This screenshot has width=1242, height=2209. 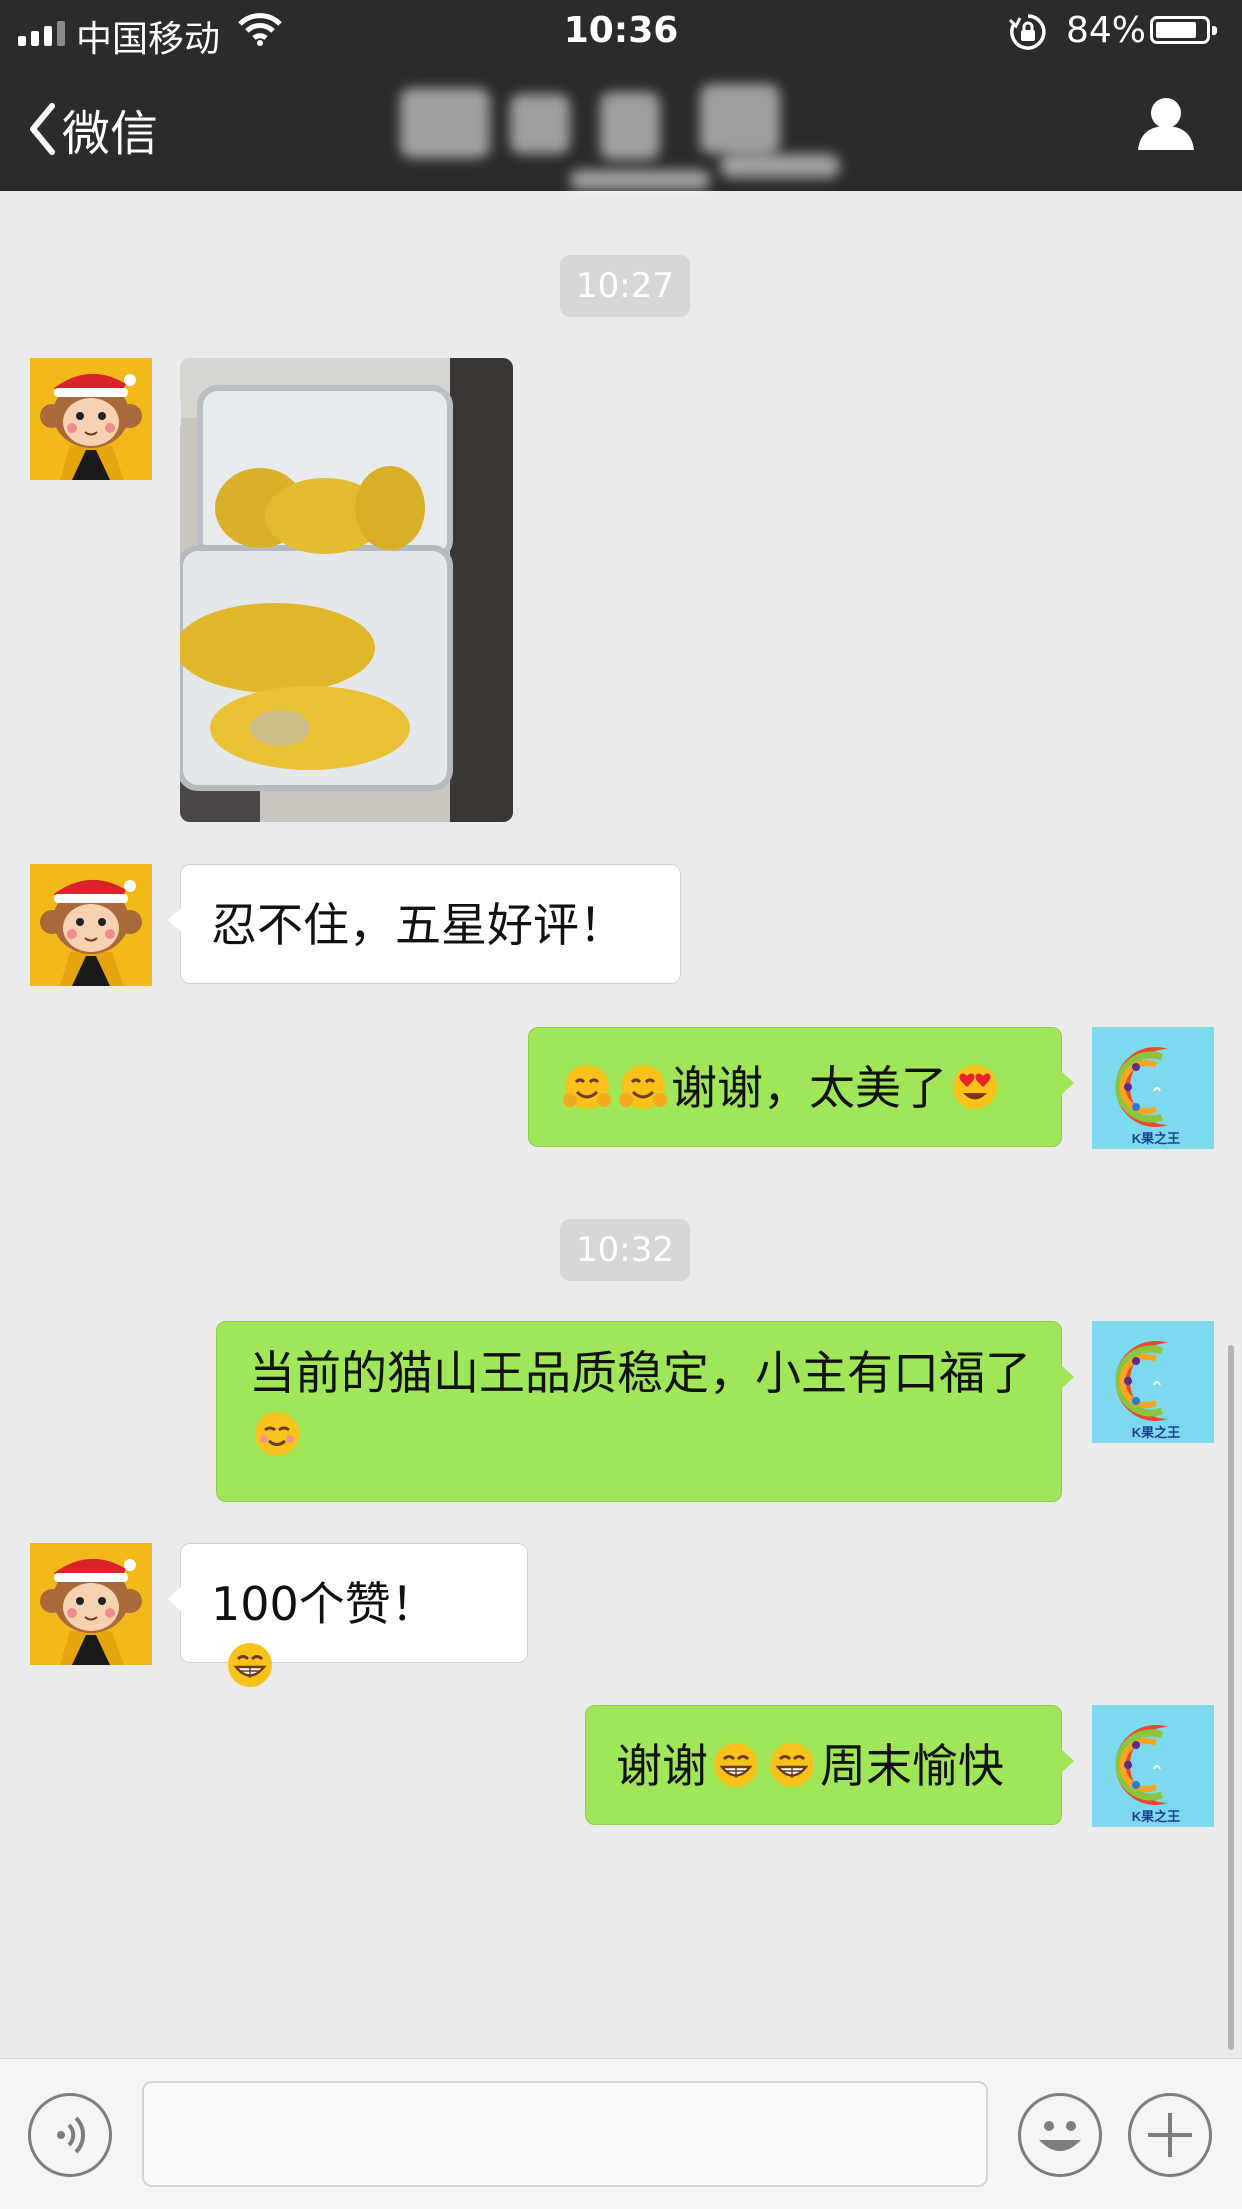 I want to click on message-text: 谢谢, so click(x=662, y=1766).